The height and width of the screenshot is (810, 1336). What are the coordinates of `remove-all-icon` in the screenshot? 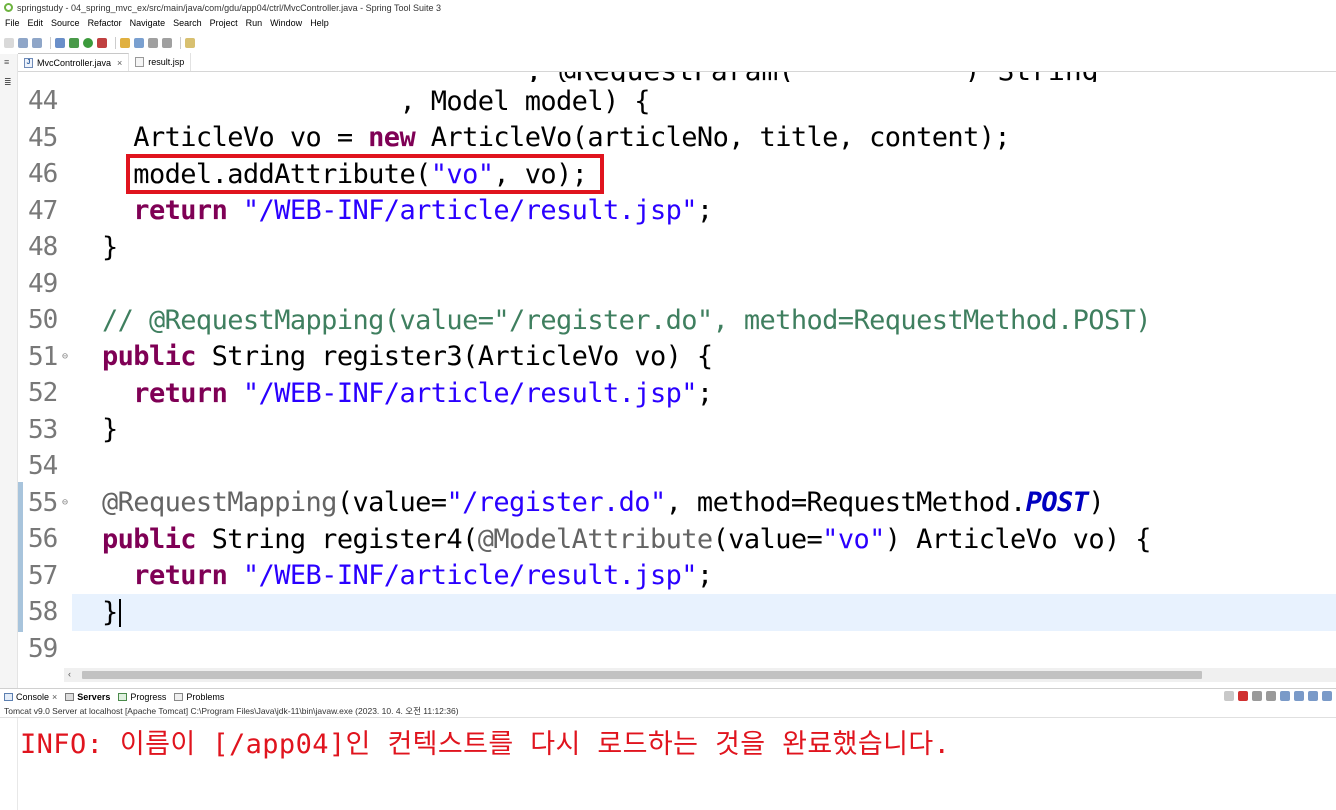 It's located at (1271, 696).